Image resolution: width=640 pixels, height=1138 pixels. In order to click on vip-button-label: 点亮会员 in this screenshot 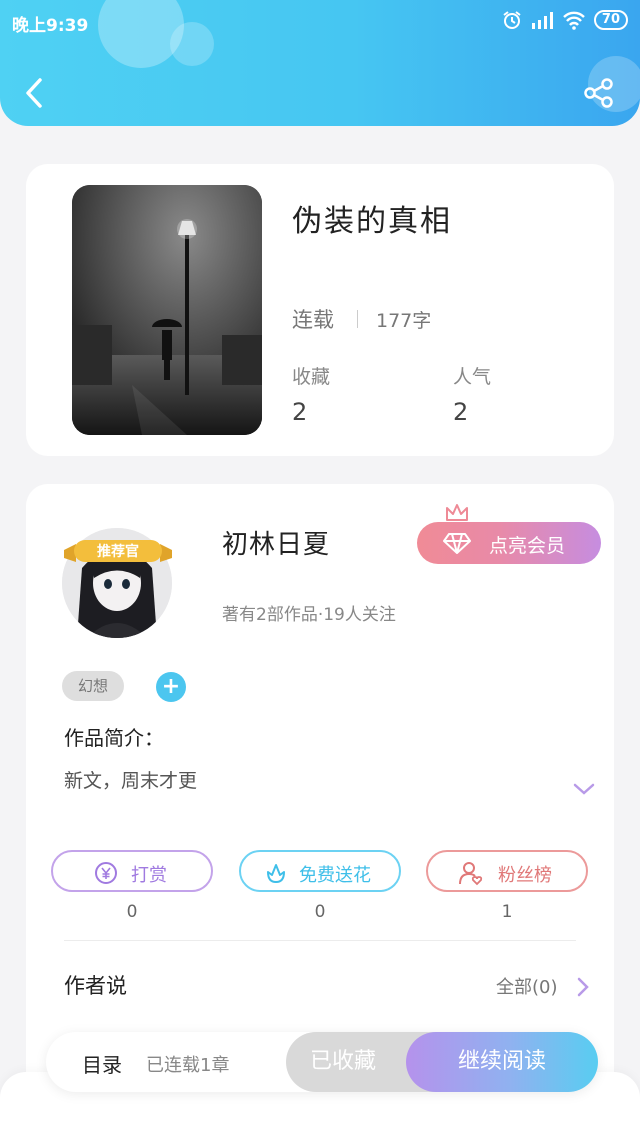, I will do `click(527, 546)`.